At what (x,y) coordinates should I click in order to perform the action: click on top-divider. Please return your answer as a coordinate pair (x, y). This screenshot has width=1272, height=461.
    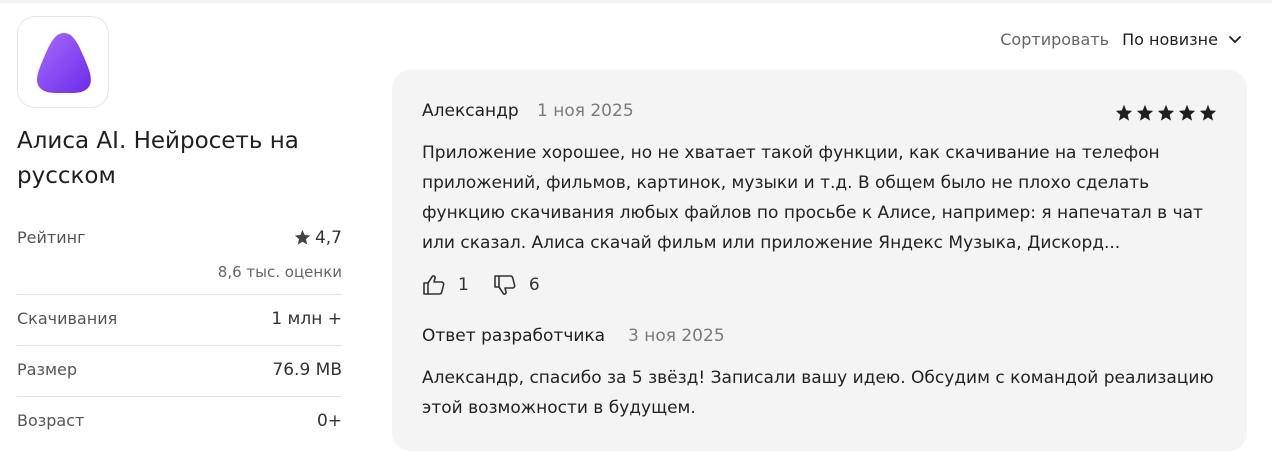
    Looking at the image, I should click on (636, 1).